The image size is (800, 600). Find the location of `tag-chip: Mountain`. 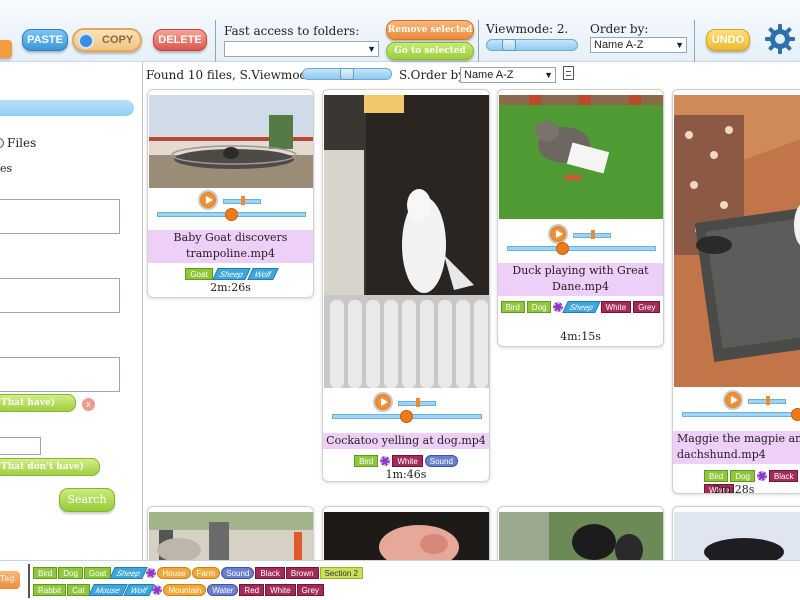

tag-chip: Mountain is located at coordinates (185, 589).